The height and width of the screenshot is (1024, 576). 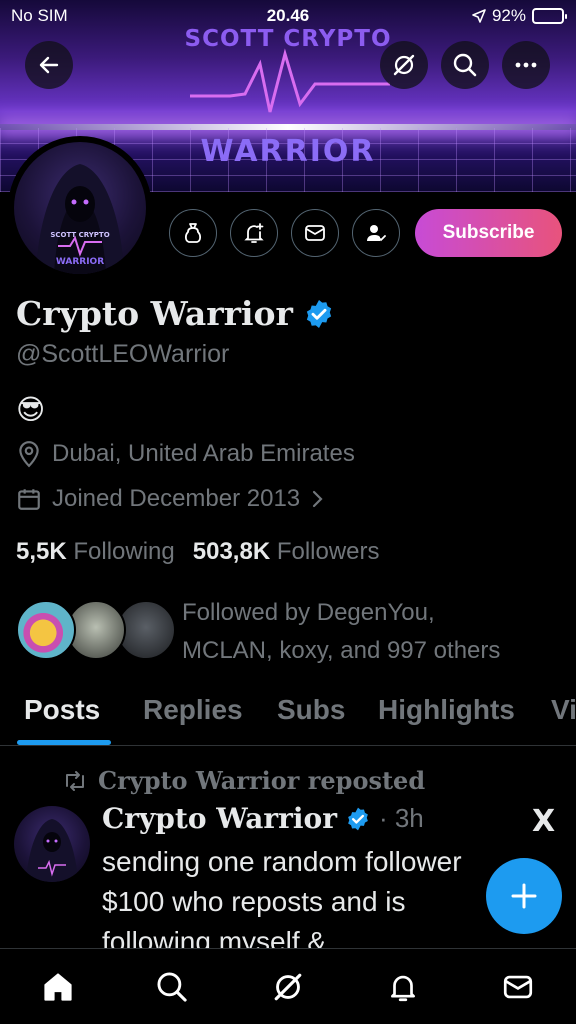 I want to click on nav-search, so click(x=172, y=987).